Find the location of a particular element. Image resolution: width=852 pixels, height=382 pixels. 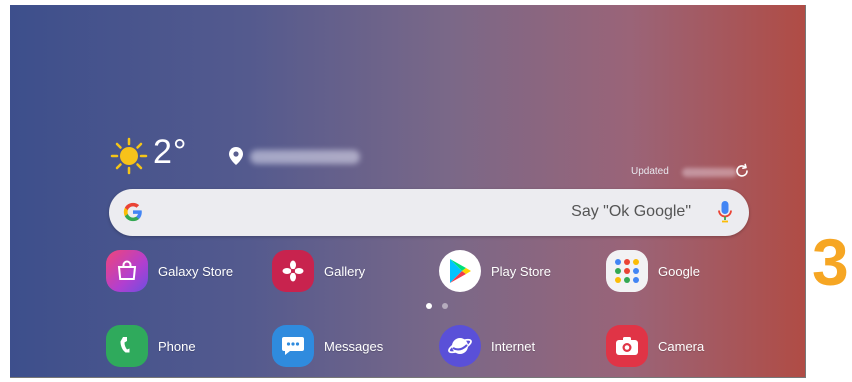

search-hint: Say "Ok Google" is located at coordinates (631, 211).